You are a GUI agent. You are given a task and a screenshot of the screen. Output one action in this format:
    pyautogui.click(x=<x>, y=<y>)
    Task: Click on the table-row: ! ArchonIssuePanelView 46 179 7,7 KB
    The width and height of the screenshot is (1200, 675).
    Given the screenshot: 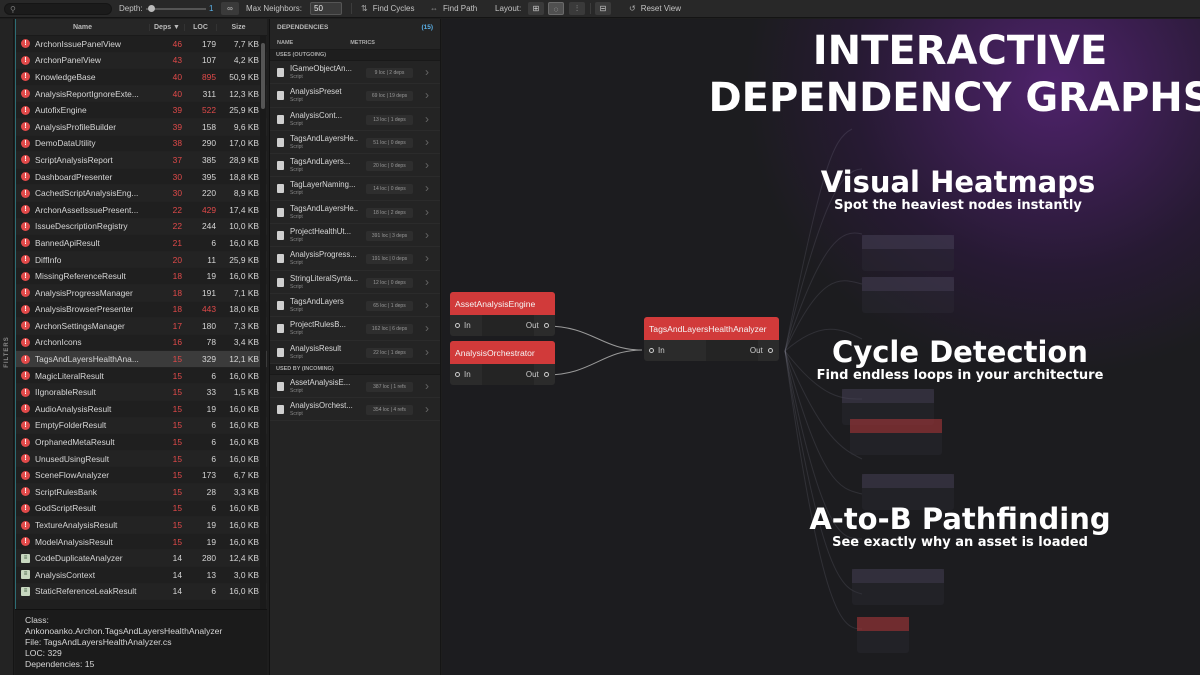 What is the action you would take?
    pyautogui.click(x=141, y=44)
    